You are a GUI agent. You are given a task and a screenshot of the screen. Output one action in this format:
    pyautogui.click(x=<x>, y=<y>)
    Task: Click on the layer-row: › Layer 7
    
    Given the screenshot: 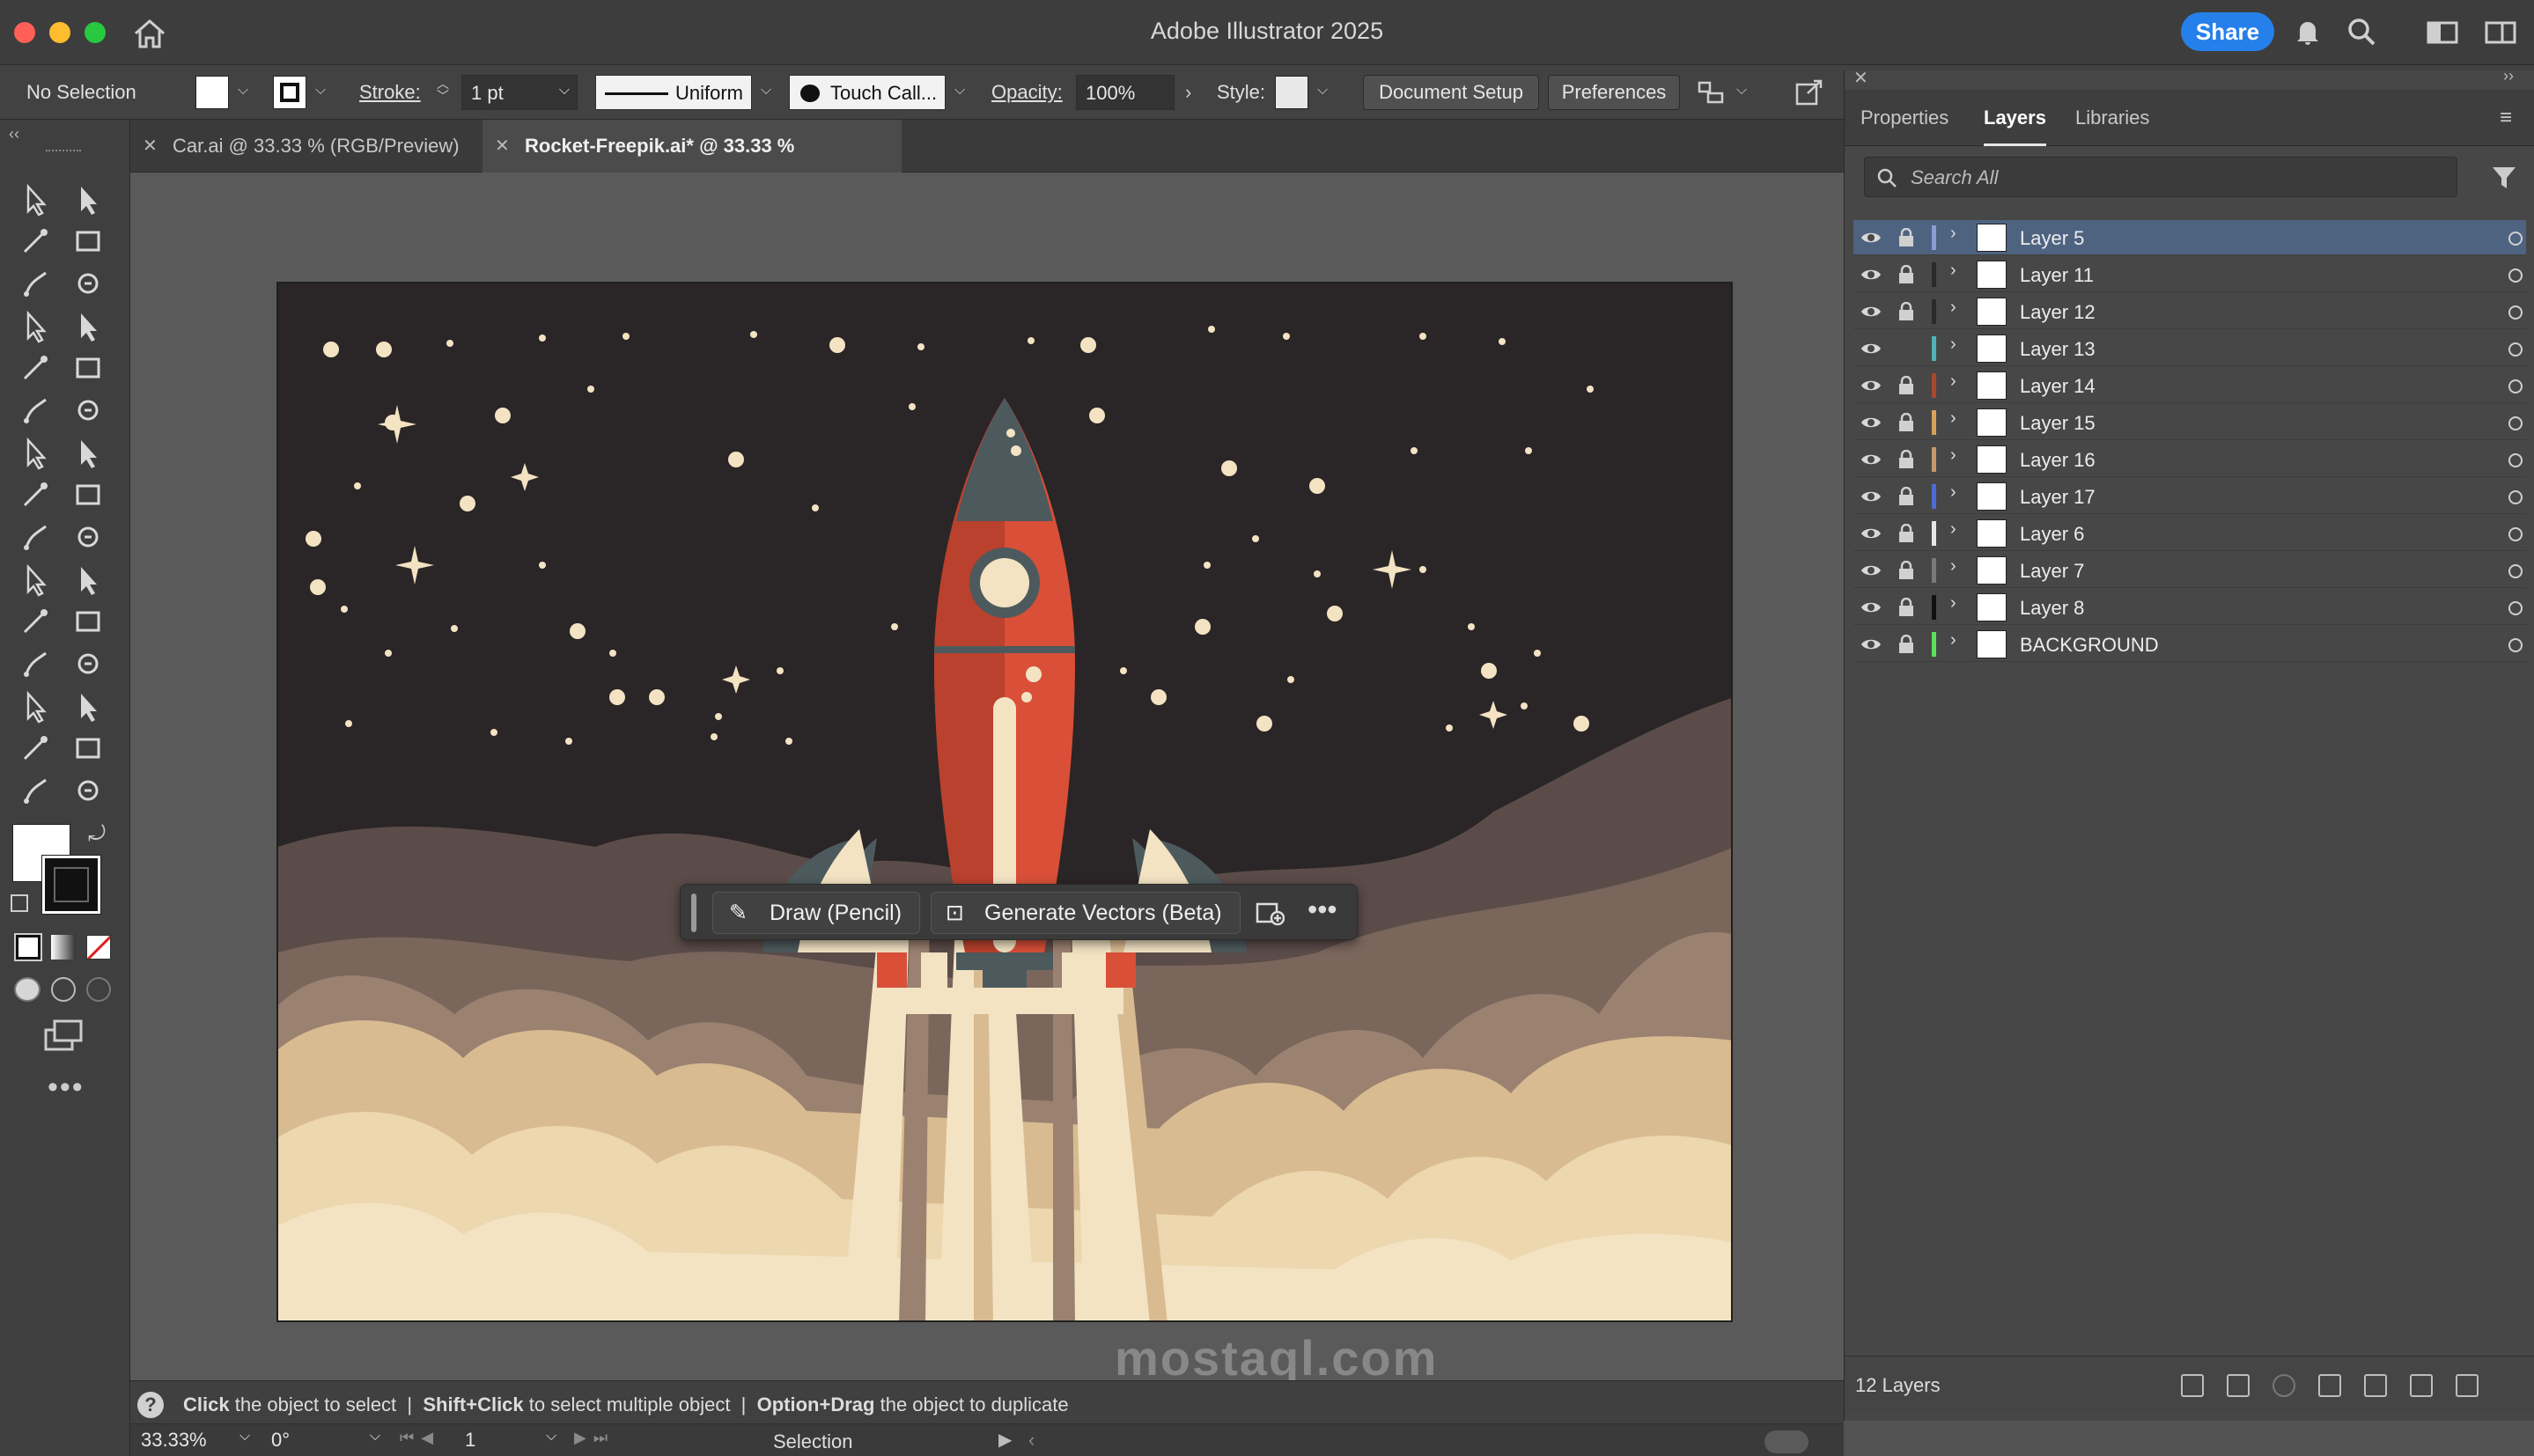 What is the action you would take?
    pyautogui.click(x=2189, y=570)
    